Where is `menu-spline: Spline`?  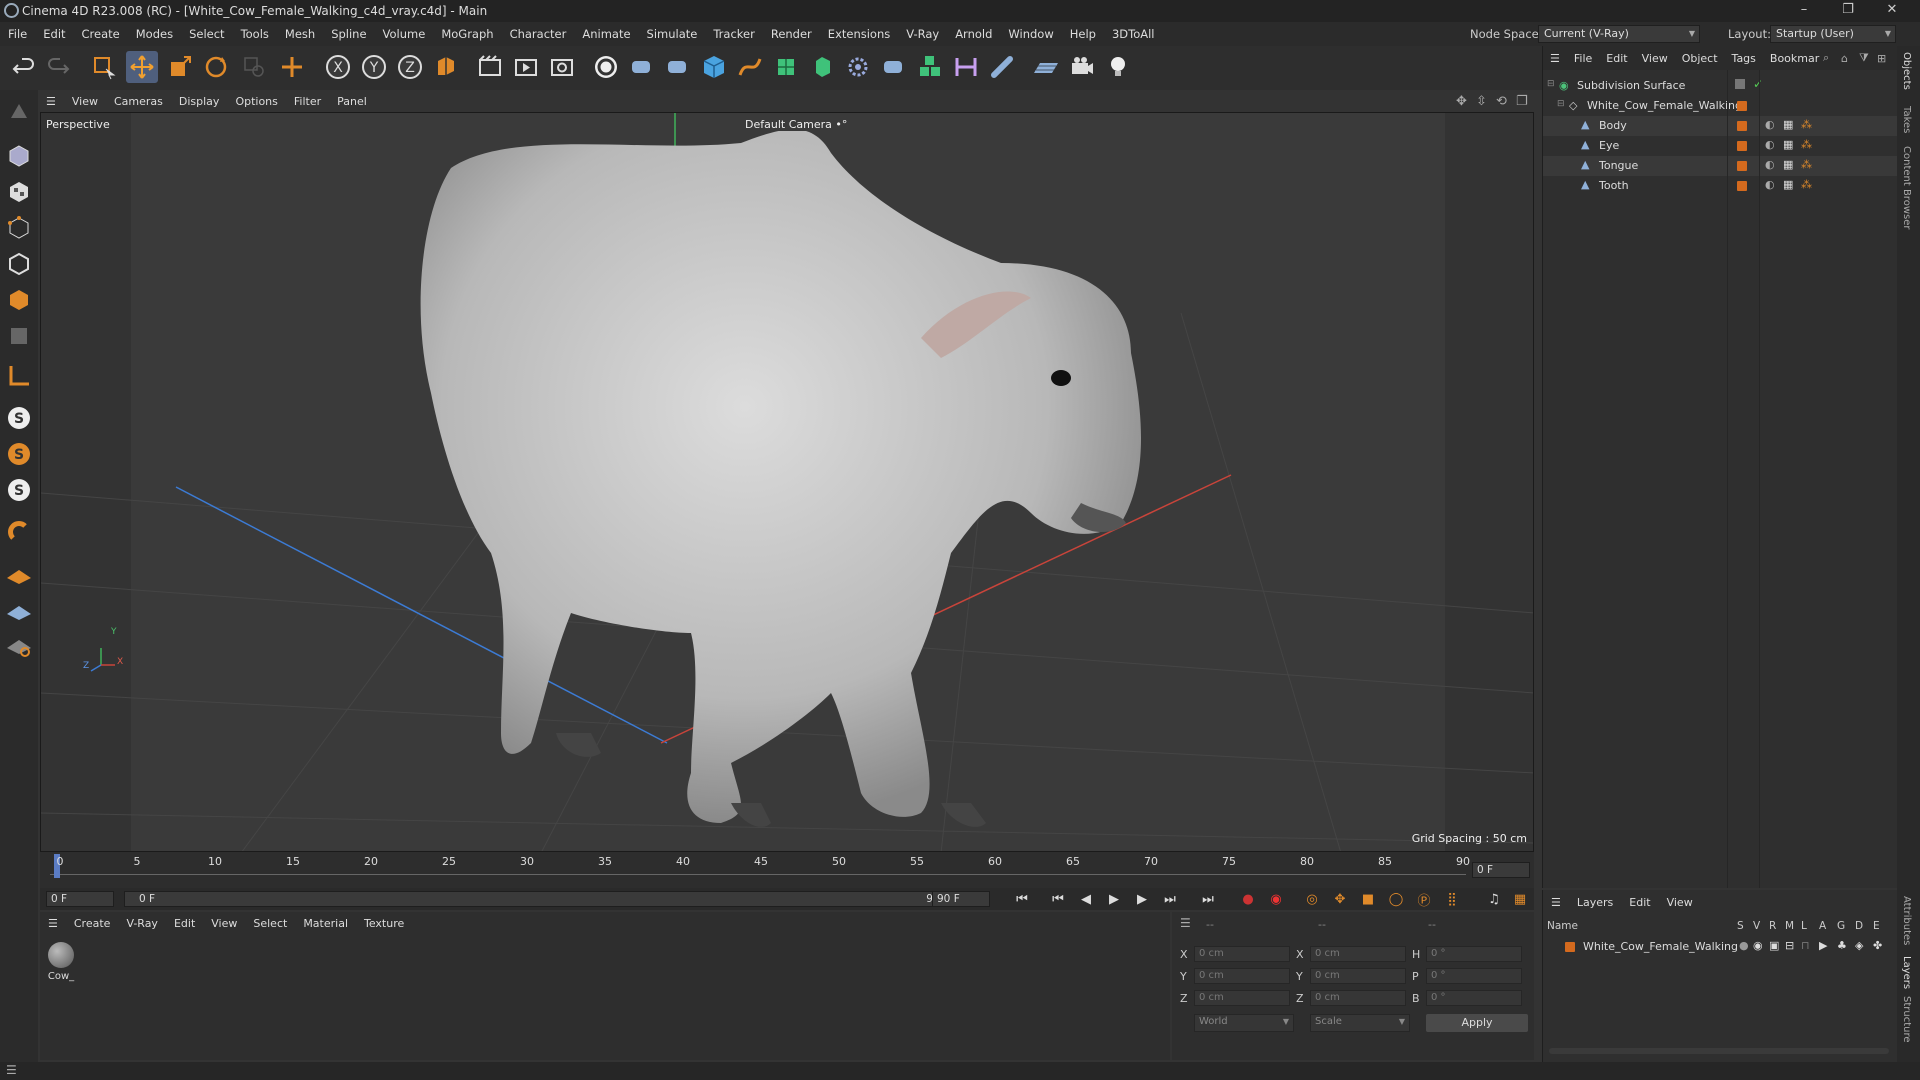
menu-spline: Spline is located at coordinates (348, 34).